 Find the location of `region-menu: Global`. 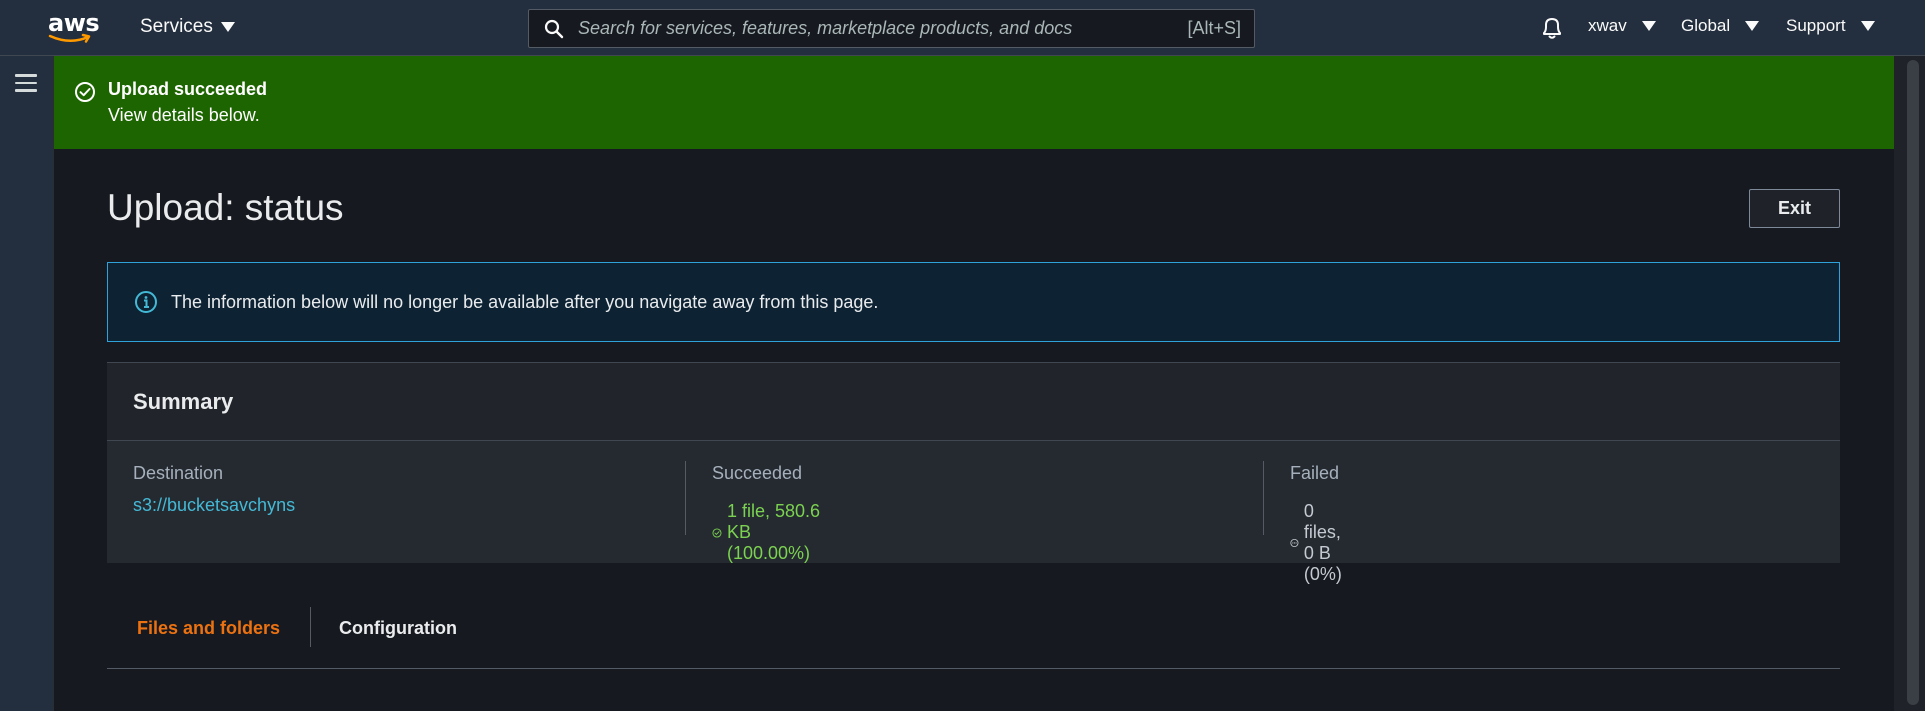

region-menu: Global is located at coordinates (1720, 26).